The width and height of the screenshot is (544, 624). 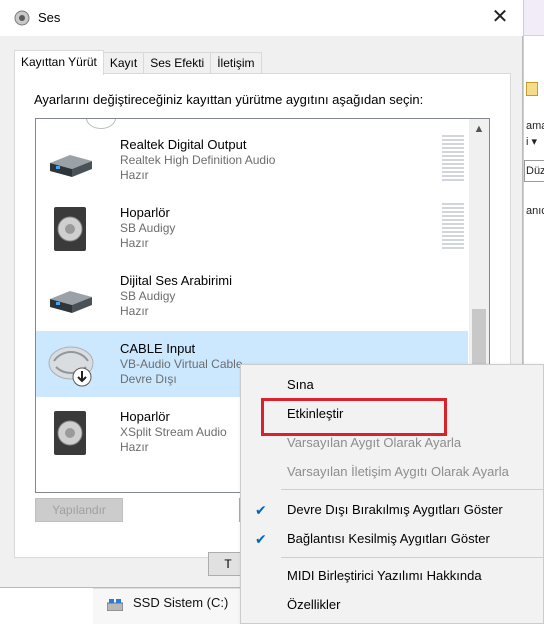 I want to click on device-driver: Realtek High Definition Audio, so click(x=198, y=160).